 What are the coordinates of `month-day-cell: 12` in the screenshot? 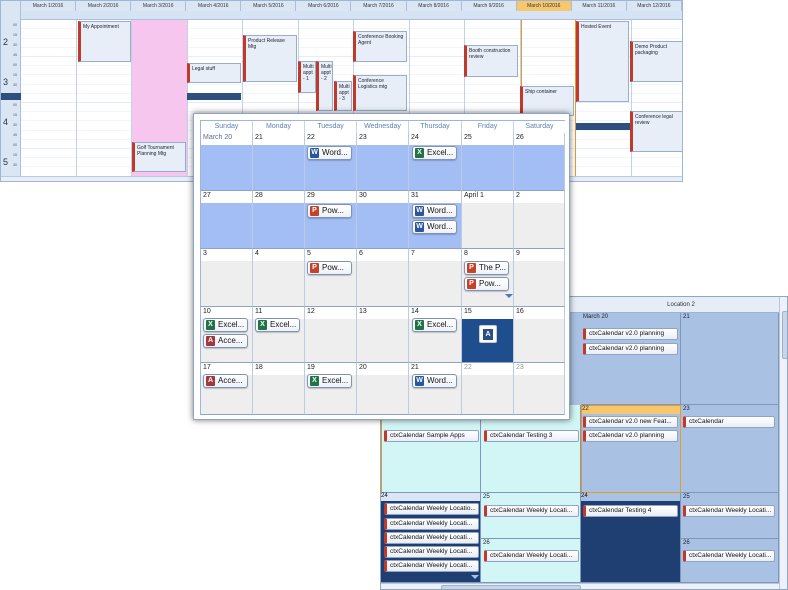 It's located at (331, 335).